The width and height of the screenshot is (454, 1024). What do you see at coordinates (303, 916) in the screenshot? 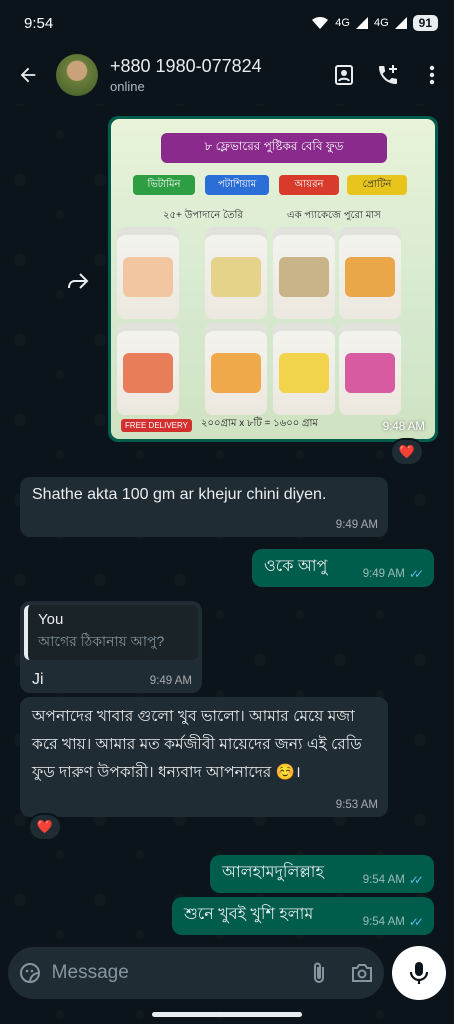
I see `outgoing-message: শুনে খুবই খুশি হলাম 9:54 AM ✓✓` at bounding box center [303, 916].